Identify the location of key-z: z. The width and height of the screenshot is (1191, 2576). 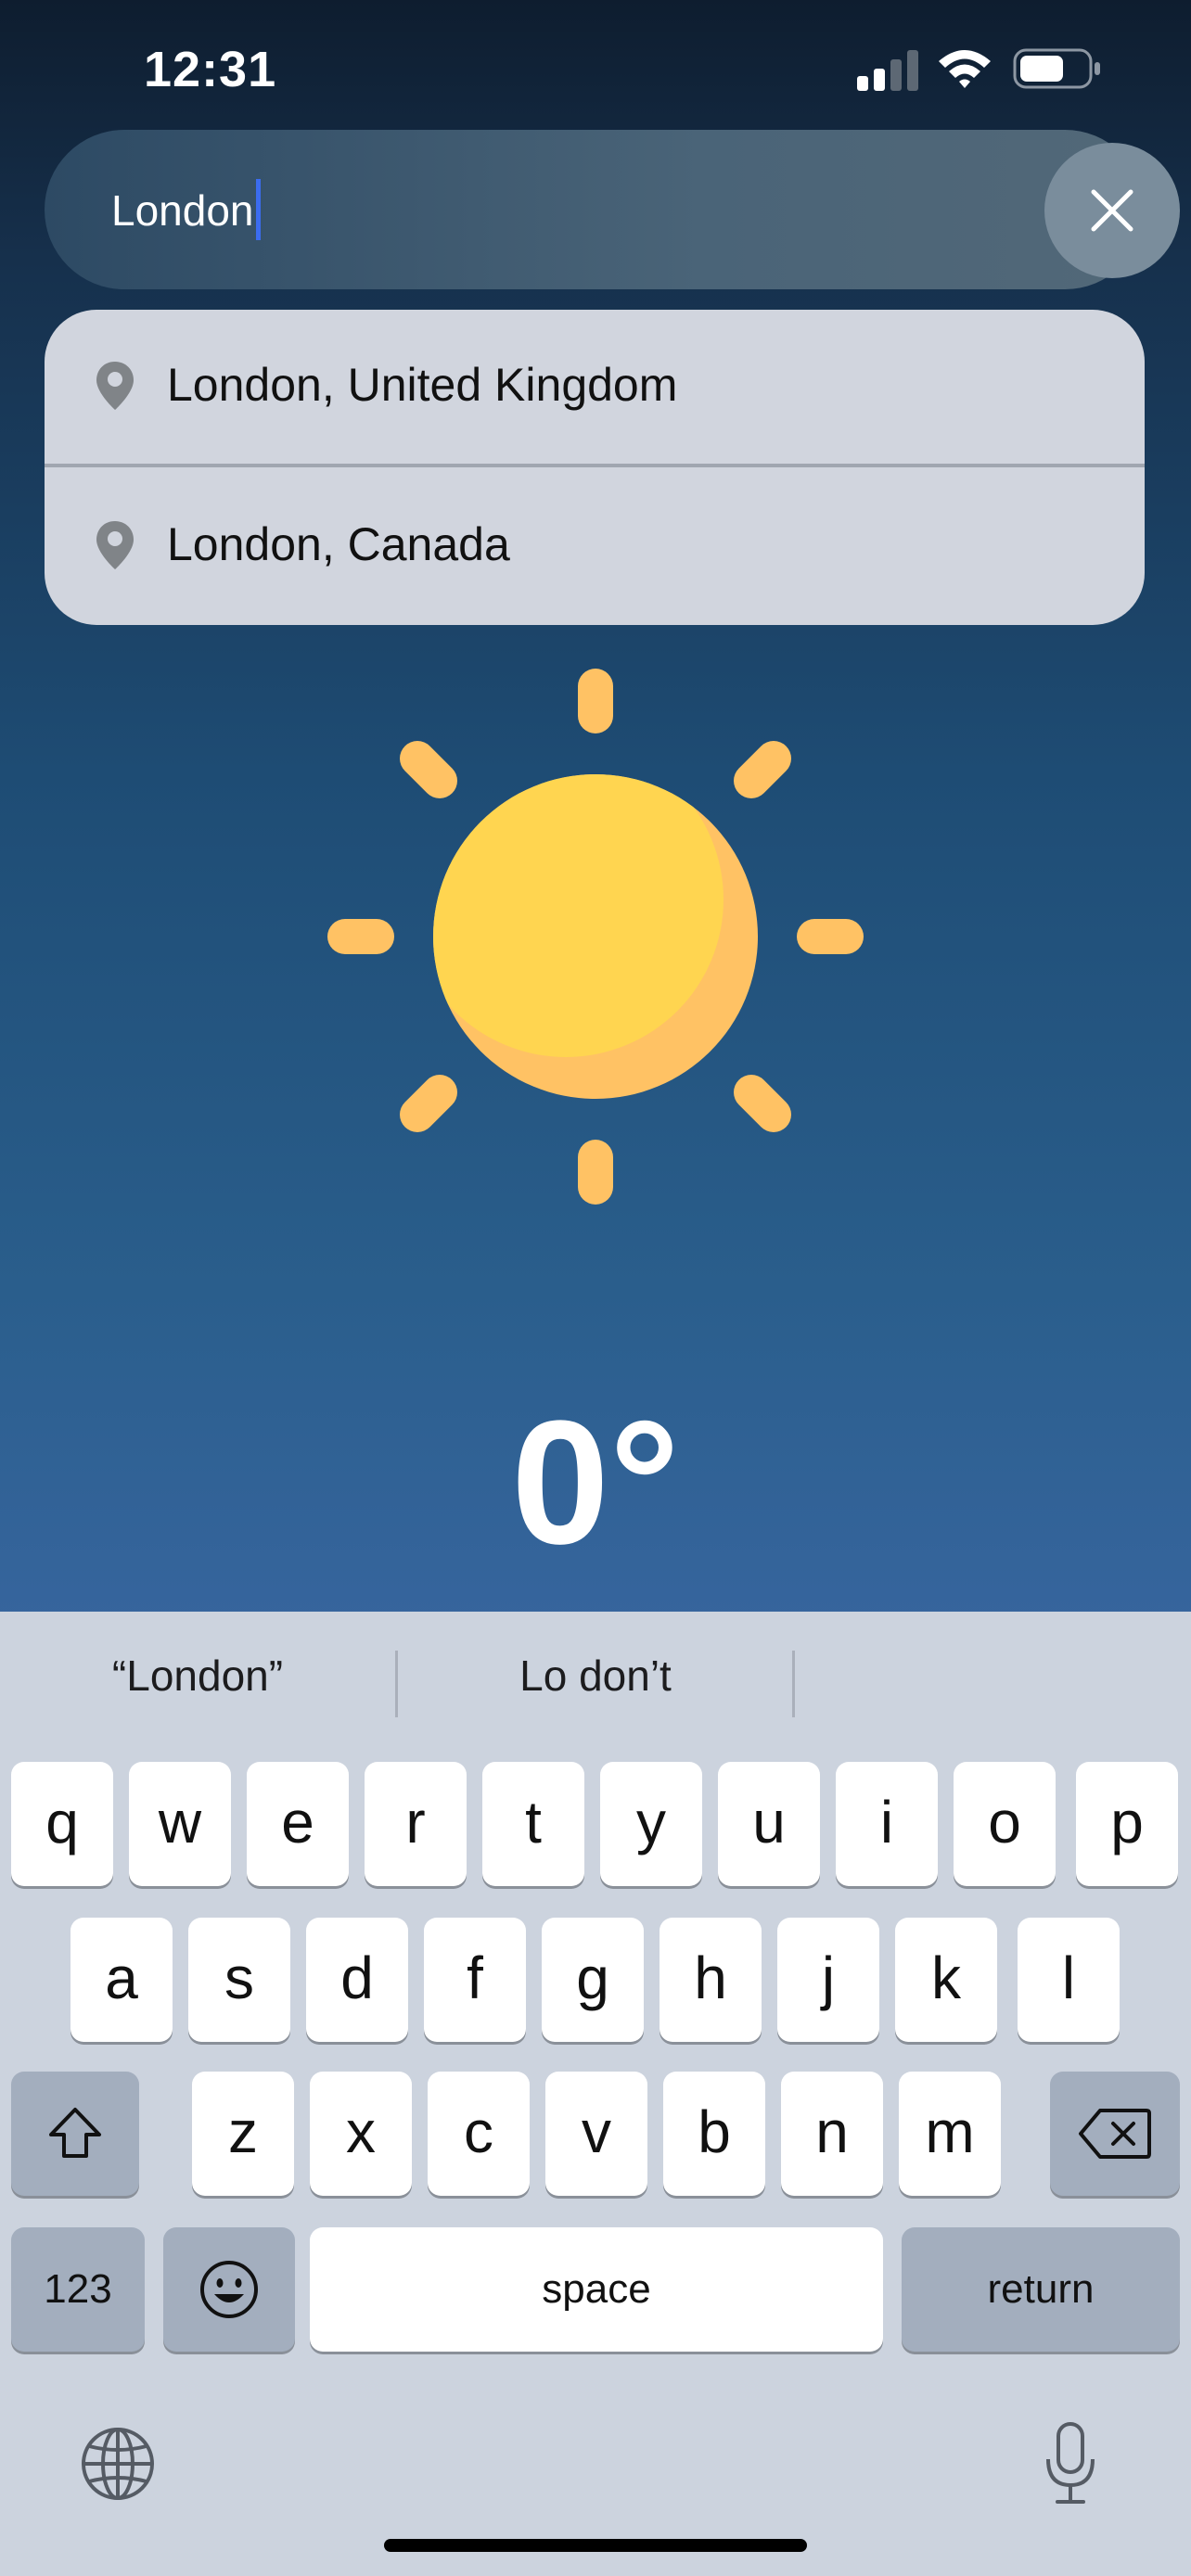
(243, 2134).